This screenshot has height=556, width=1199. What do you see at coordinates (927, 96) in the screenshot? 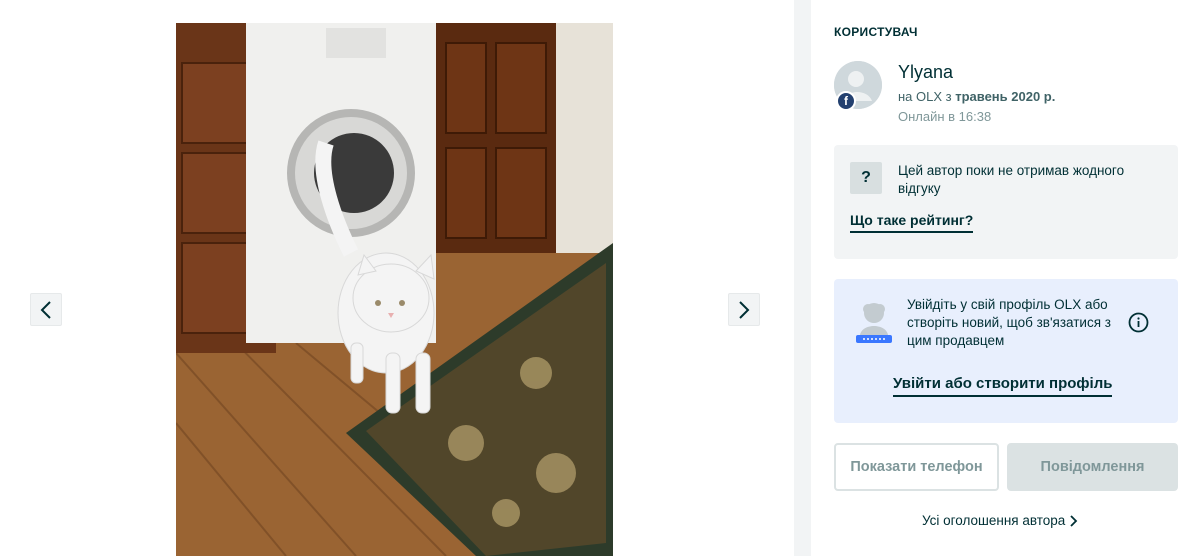
I see `member-since-prefix: на OLX з` at bounding box center [927, 96].